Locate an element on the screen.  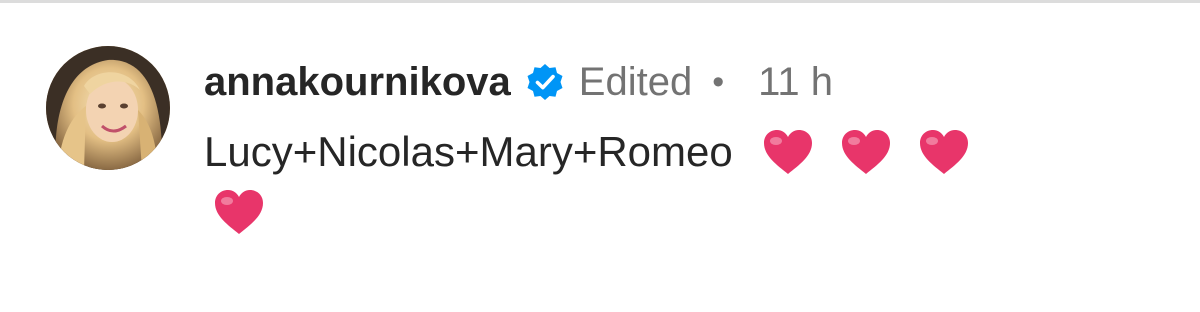
username-link: annakournikova is located at coordinates (357, 82).